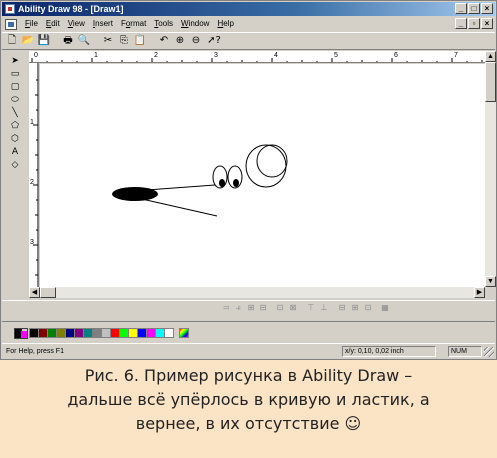  I want to click on rounded-rectangle-tool-icon: ▢, so click(15, 87).